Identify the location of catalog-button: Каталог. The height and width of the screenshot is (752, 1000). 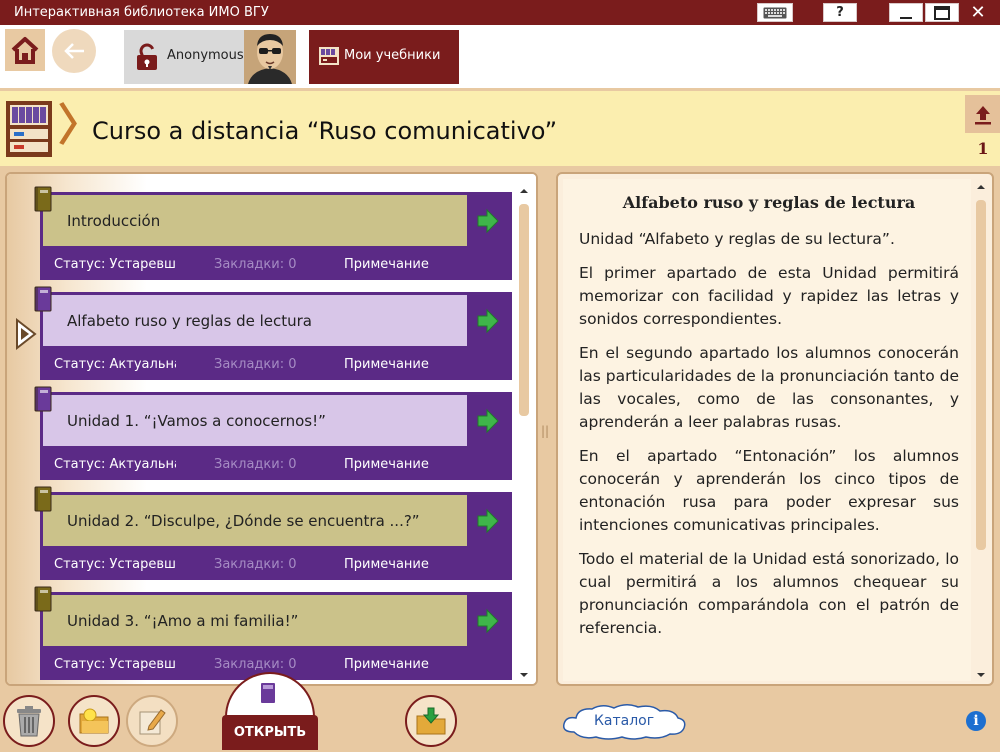
(624, 722).